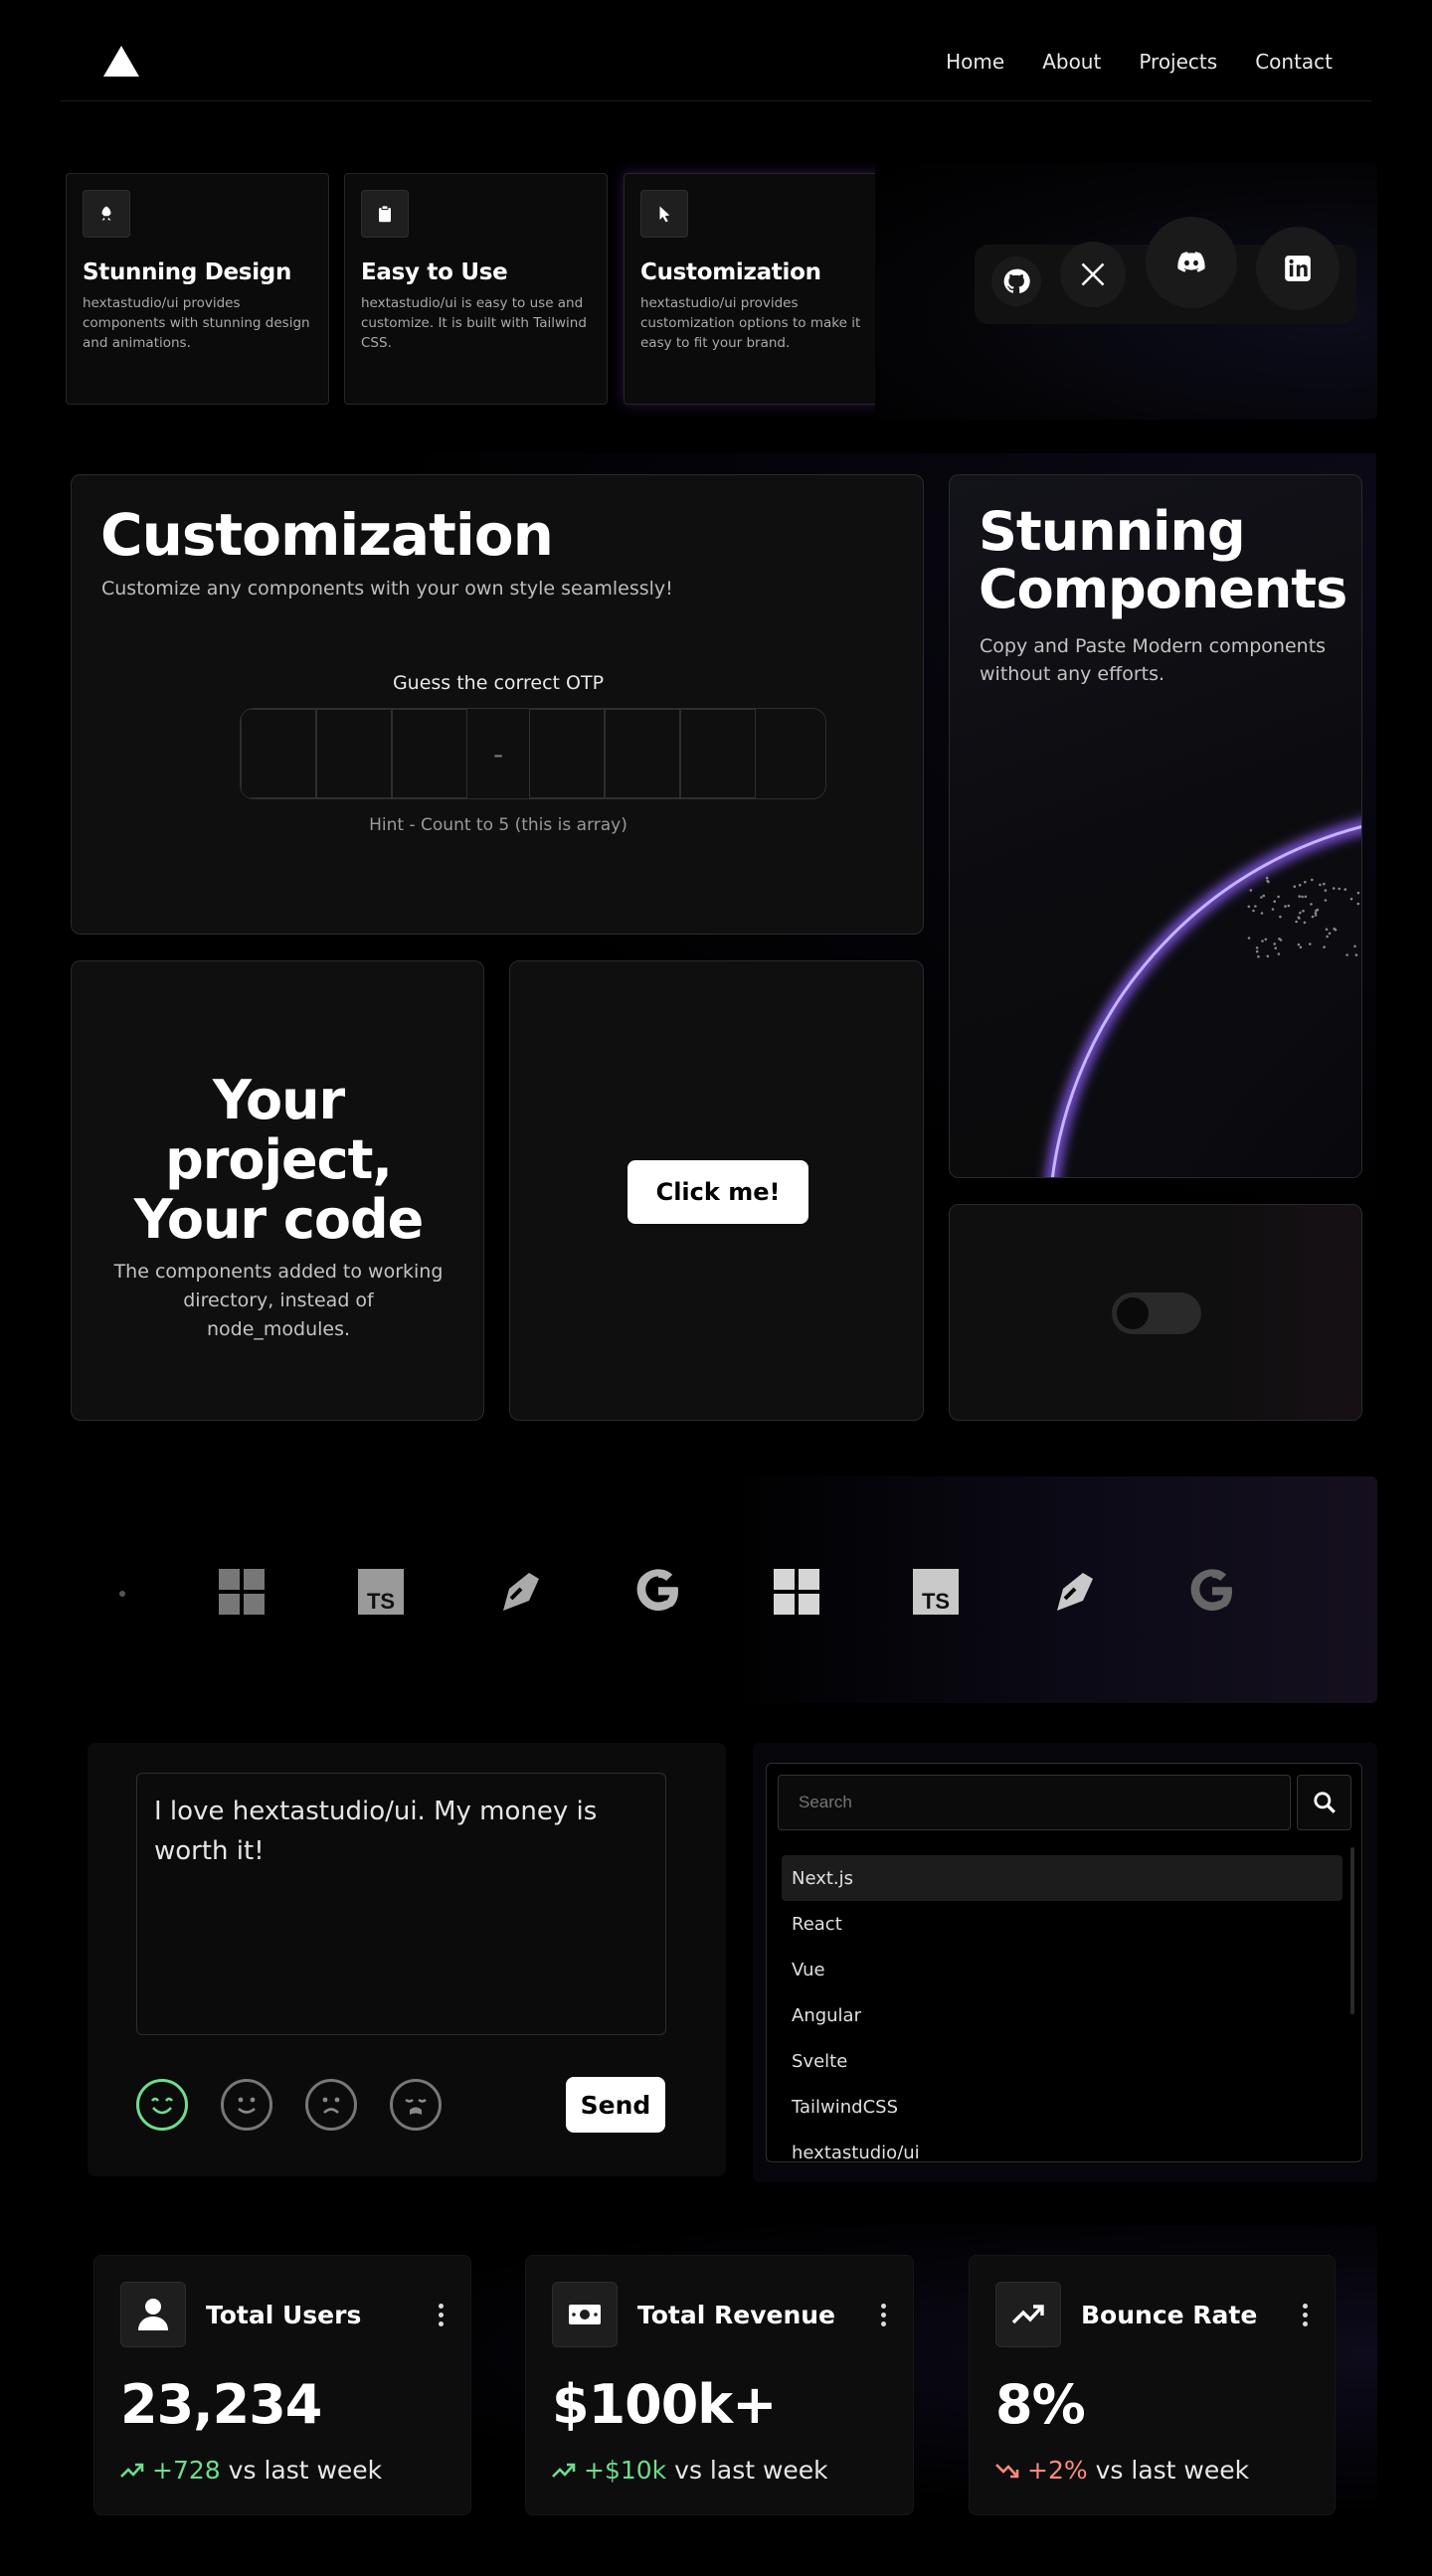 This screenshot has height=2576, width=1432. What do you see at coordinates (416, 2105) in the screenshot?
I see `crying-emoji-icon` at bounding box center [416, 2105].